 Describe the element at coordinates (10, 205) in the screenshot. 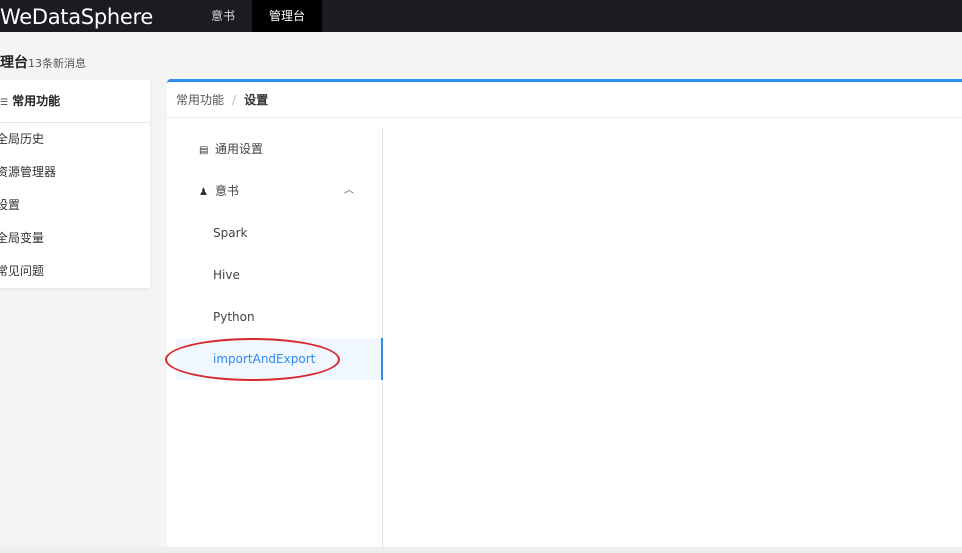

I see `left-item-label: 设置` at that location.